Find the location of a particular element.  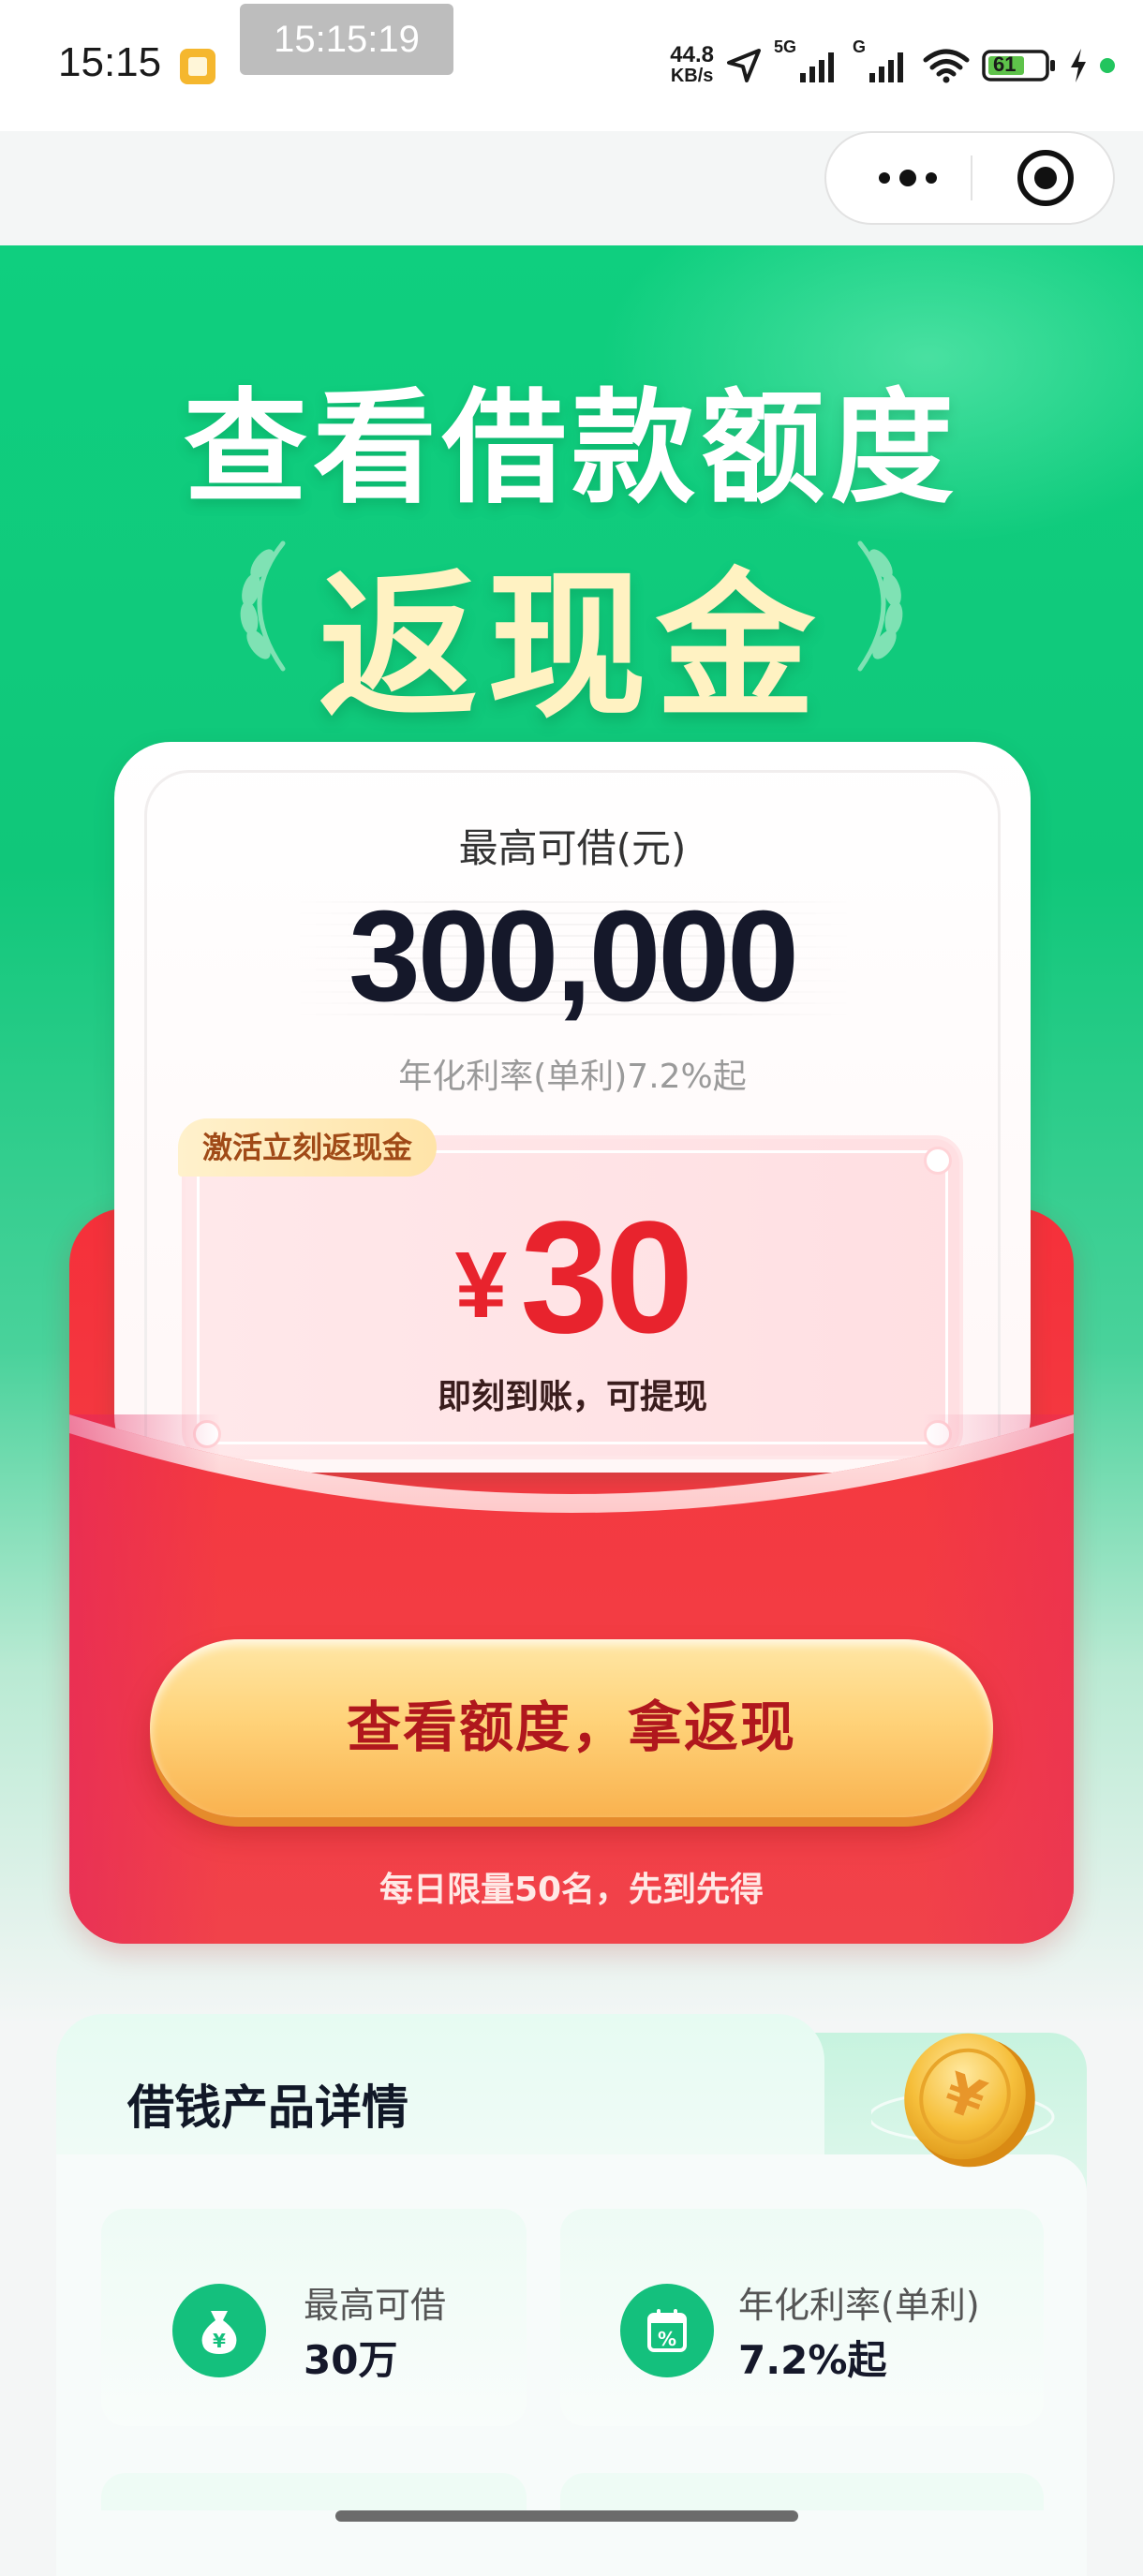

battery-level: 61 is located at coordinates (1005, 64).